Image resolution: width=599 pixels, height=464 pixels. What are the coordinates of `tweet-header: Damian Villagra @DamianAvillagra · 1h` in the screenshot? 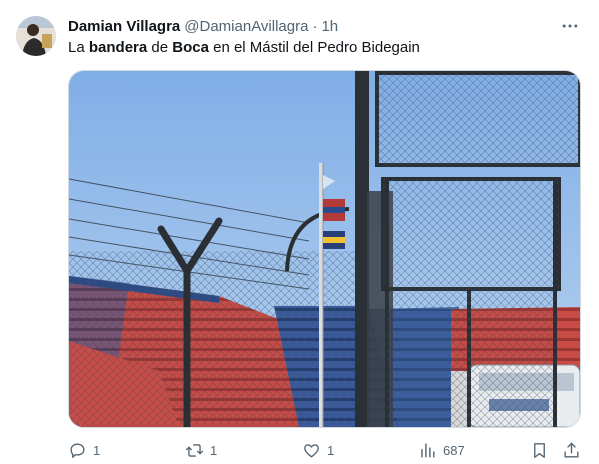 It's located at (325, 26).